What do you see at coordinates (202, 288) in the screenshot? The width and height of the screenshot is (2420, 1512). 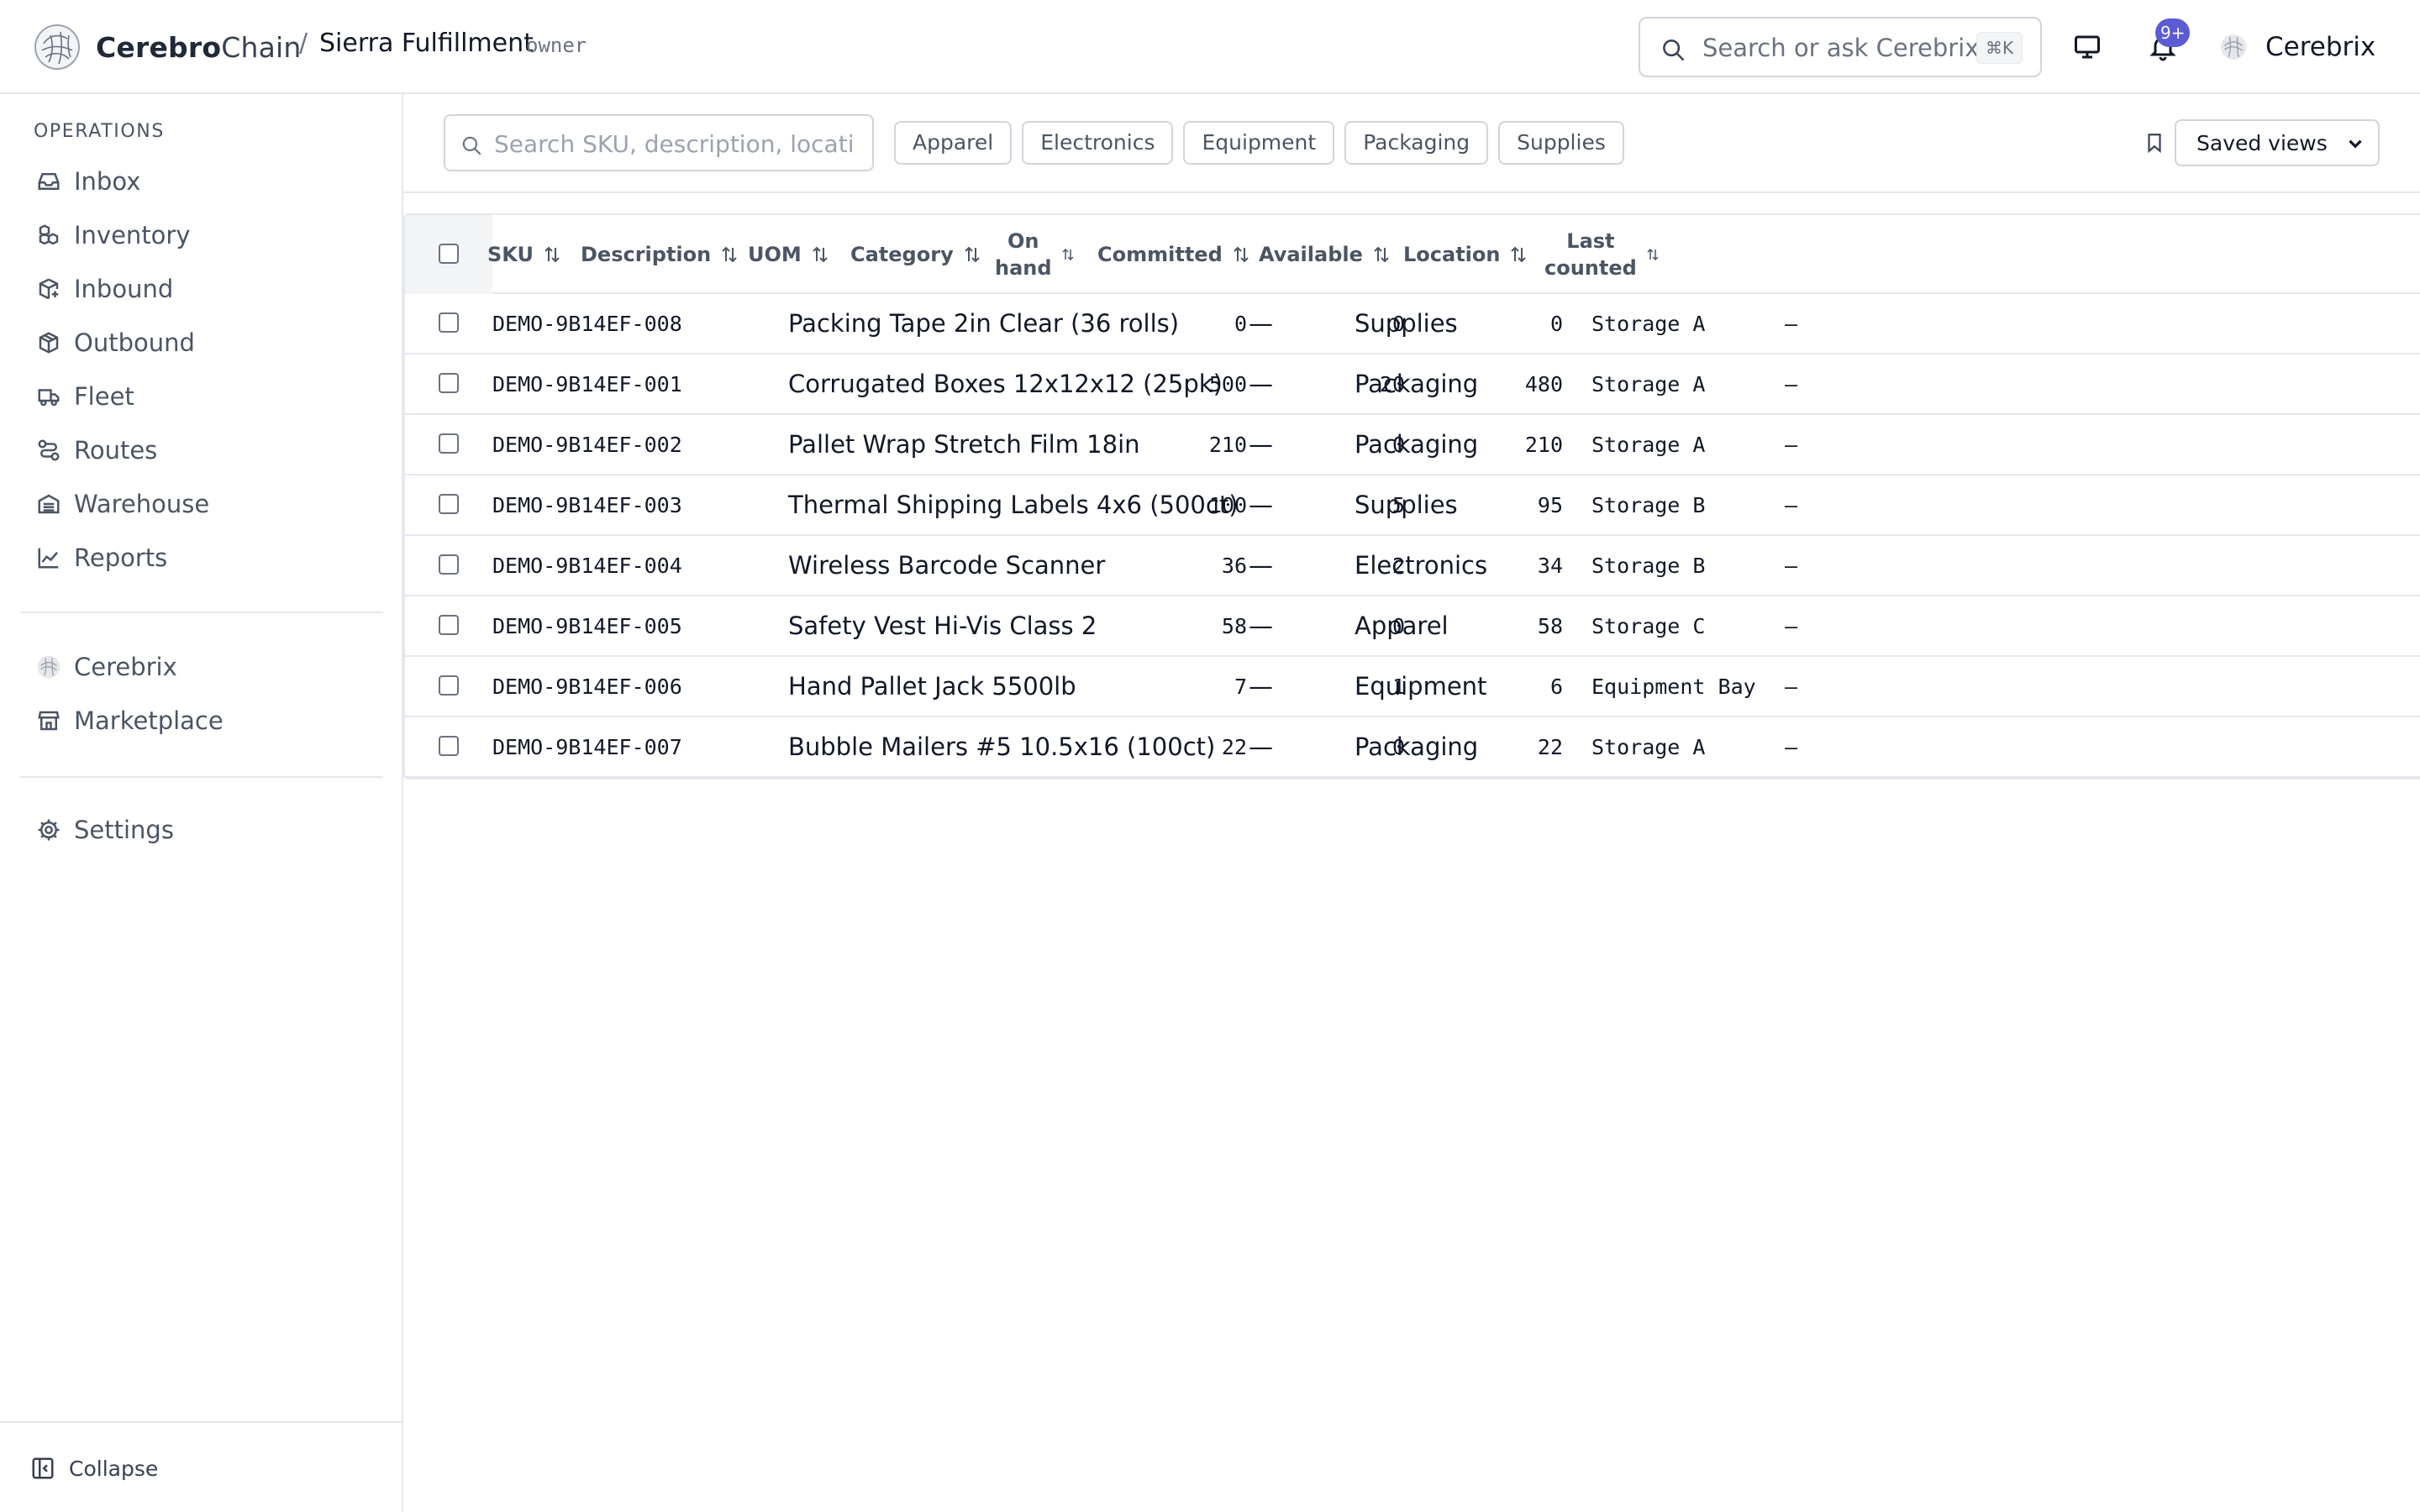 I see `sidebar-item-inbound: Inbound` at bounding box center [202, 288].